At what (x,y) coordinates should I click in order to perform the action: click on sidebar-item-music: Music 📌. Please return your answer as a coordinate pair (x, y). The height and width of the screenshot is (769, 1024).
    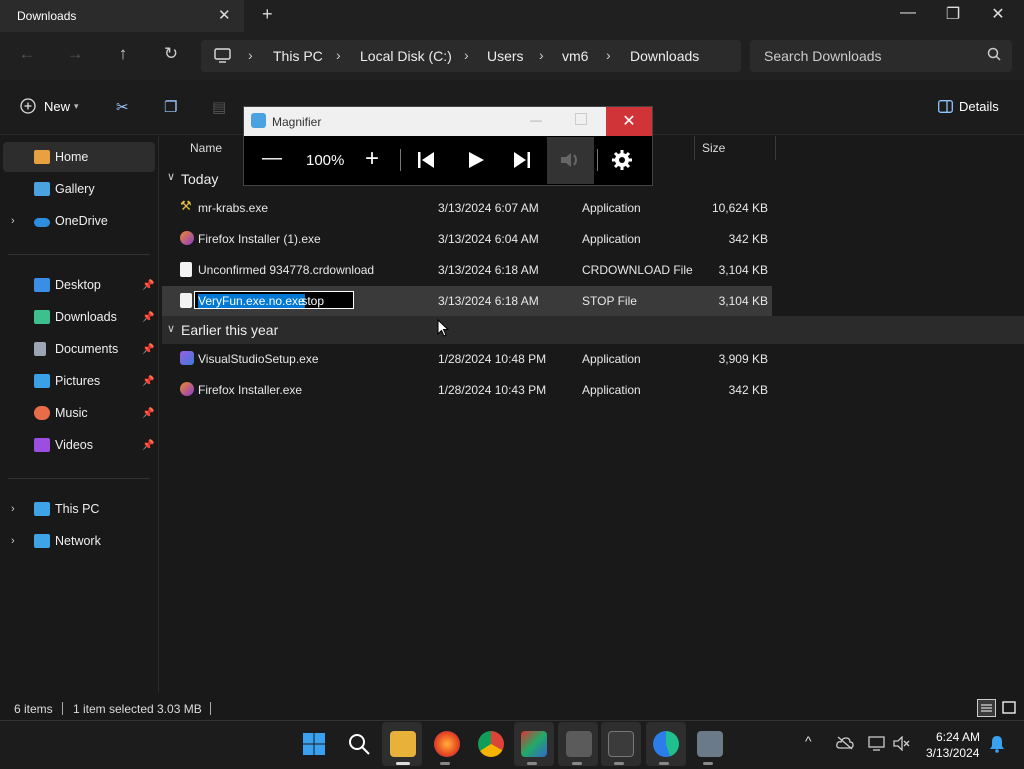
    Looking at the image, I should click on (78, 413).